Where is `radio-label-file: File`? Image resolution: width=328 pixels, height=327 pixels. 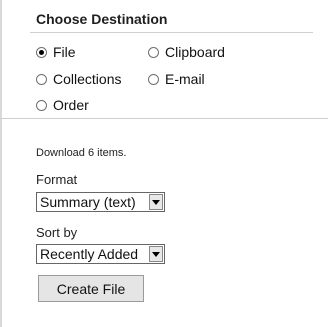
radio-label-file: File is located at coordinates (64, 52).